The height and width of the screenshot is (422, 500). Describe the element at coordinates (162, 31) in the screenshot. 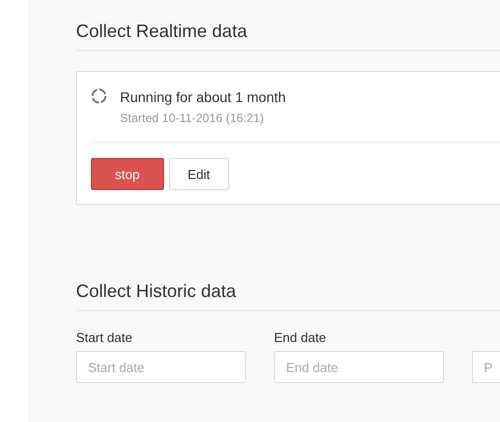

I see `section-title: Collect Realtime data` at that location.